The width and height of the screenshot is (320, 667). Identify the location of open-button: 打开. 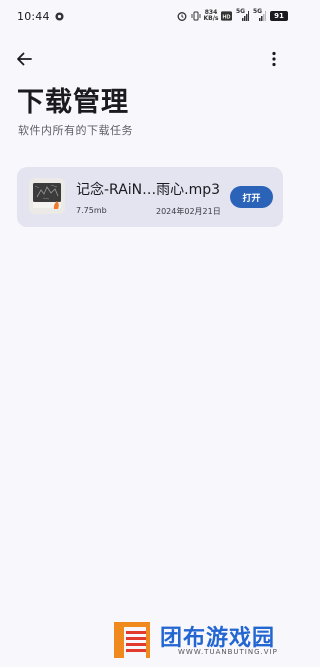
(251, 197).